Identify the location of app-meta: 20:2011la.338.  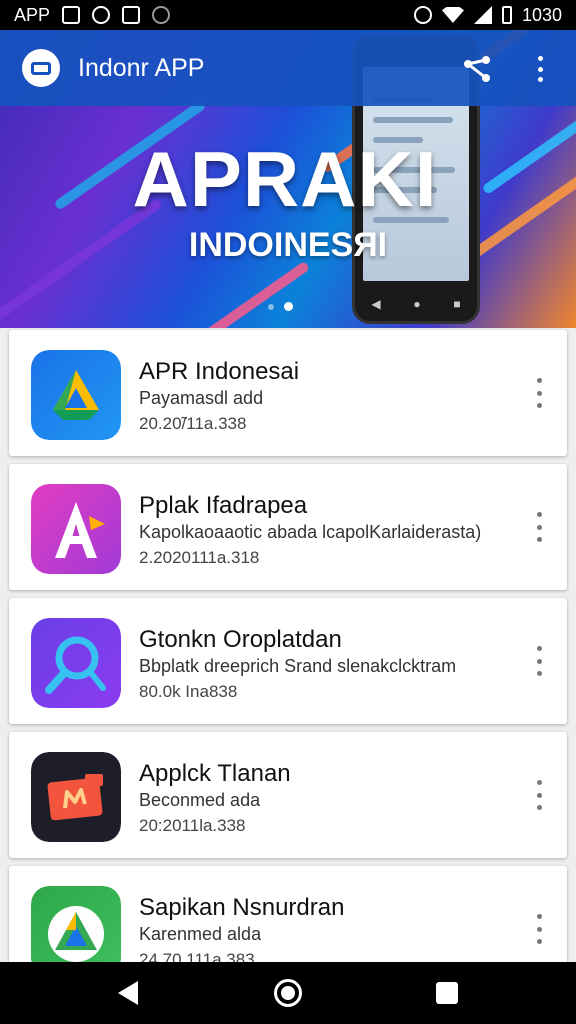
(192, 825).